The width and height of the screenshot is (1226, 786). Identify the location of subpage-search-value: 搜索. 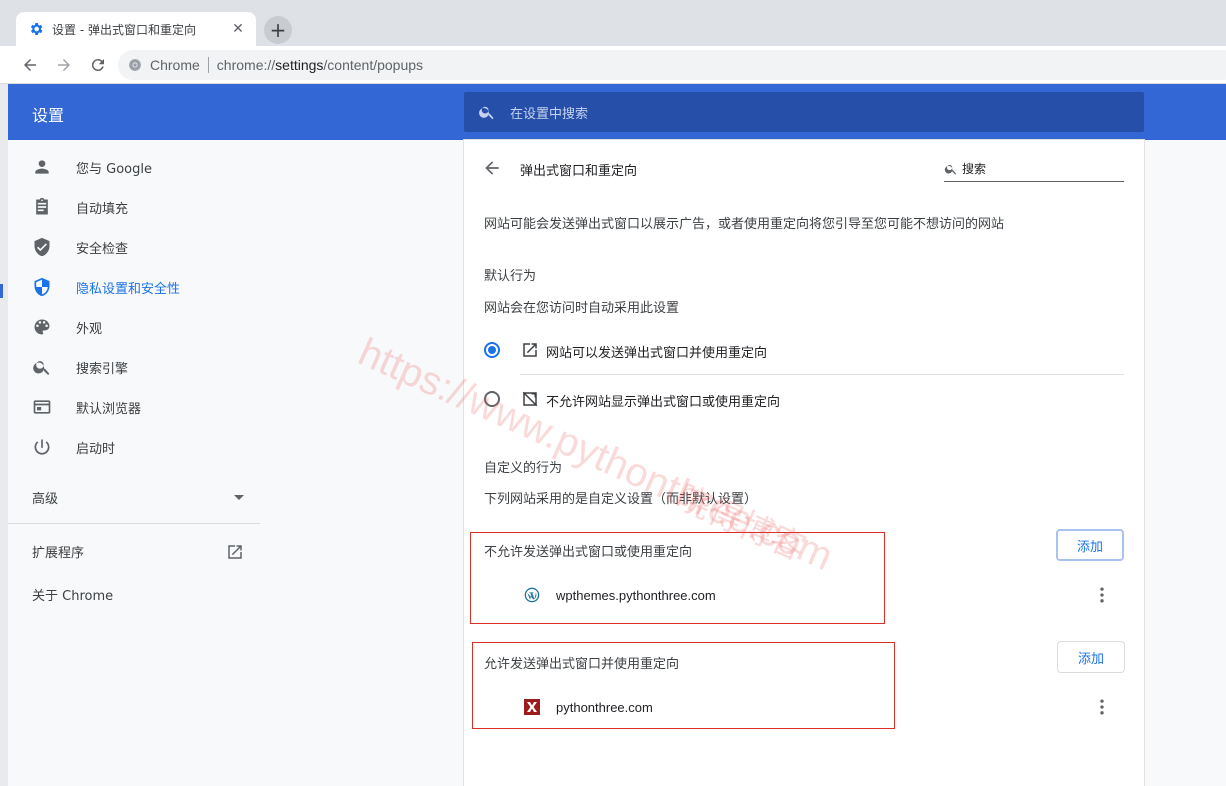
(974, 169).